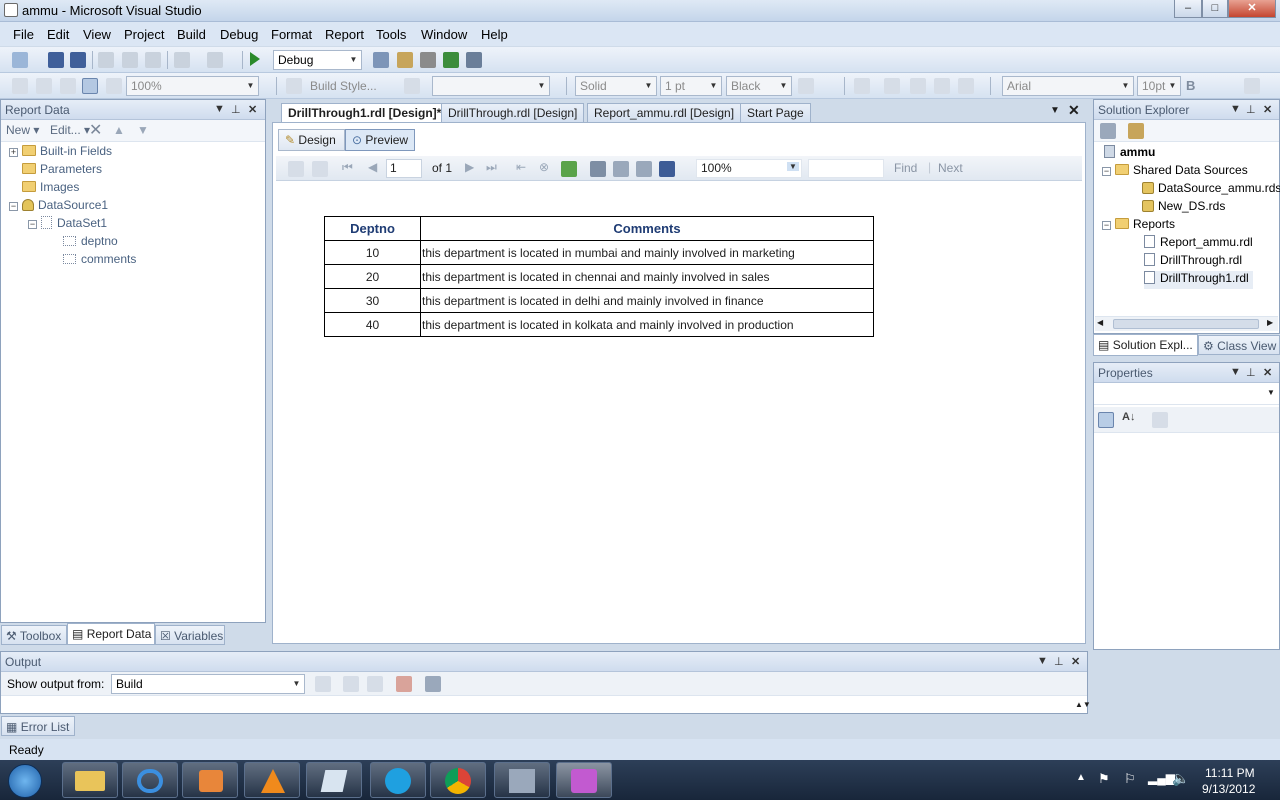 The width and height of the screenshot is (1280, 800). What do you see at coordinates (691, 86) in the screenshot?
I see `border-width-select: 1 pt ▼` at bounding box center [691, 86].